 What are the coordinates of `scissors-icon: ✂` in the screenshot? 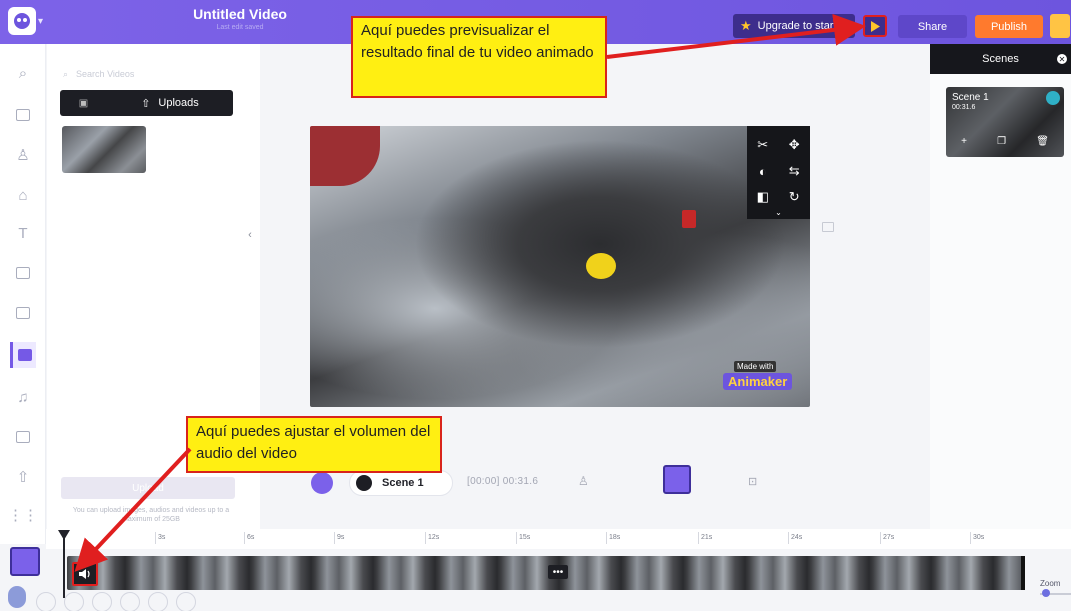 It's located at (763, 145).